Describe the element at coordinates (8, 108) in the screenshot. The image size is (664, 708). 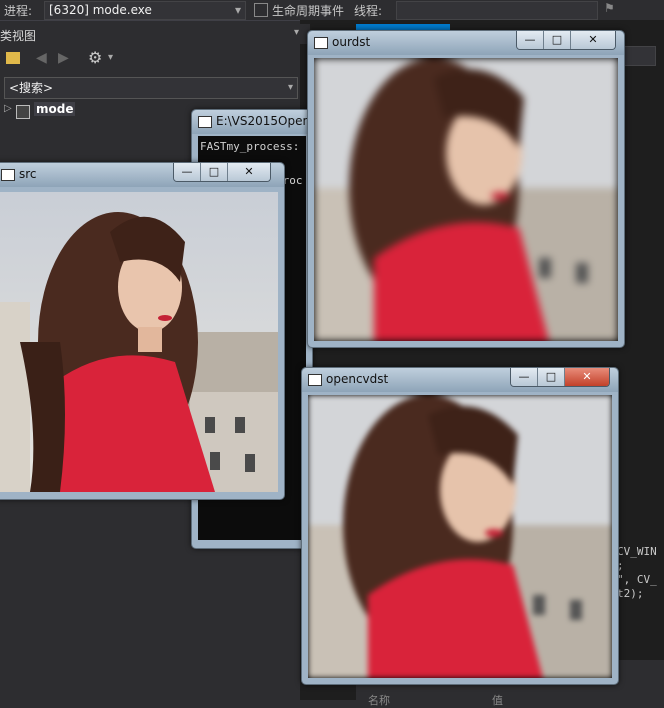
I see `expand-arrow-icon: ▷` at that location.